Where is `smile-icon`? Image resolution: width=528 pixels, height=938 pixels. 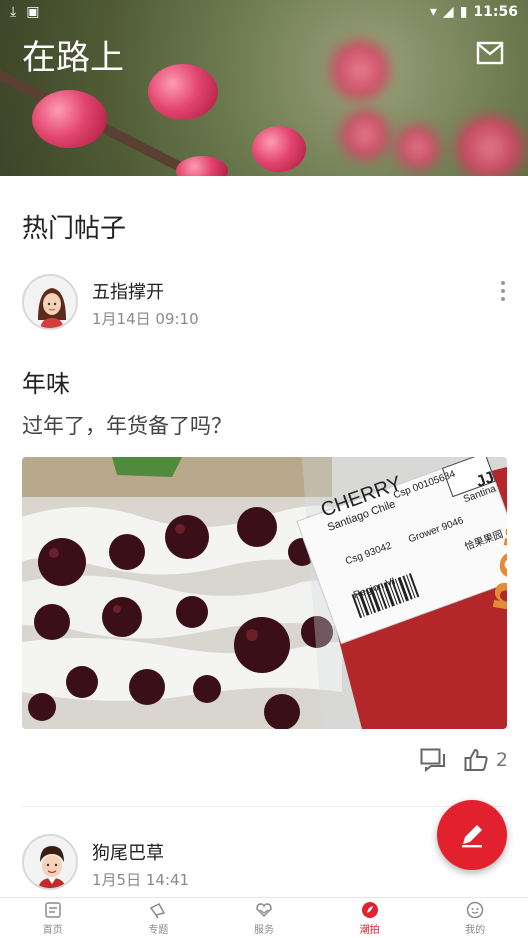
smile-icon is located at coordinates (475, 909).